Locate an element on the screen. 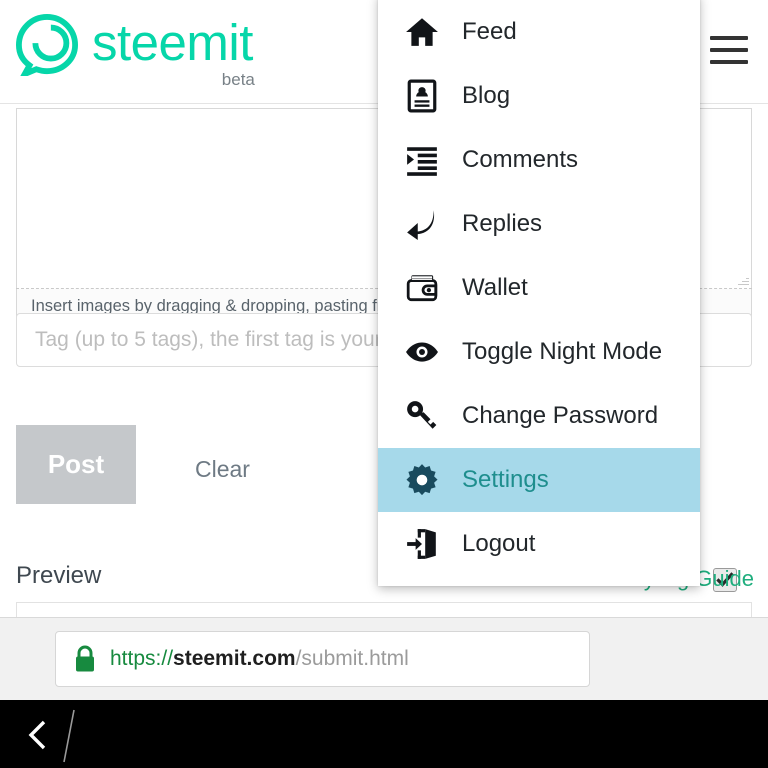  browser-url-bar: https://steemit.com/submit.html 5 is located at coordinates (384, 658).